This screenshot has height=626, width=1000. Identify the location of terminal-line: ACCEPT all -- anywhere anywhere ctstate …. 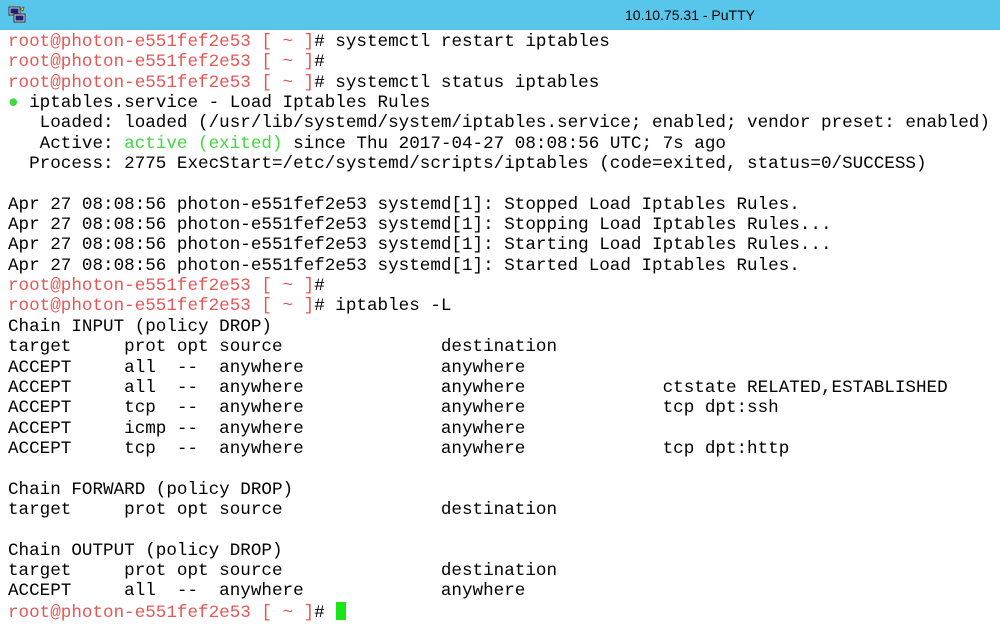
(499, 388).